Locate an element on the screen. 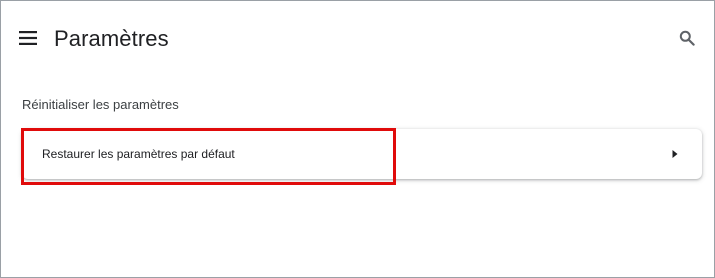 This screenshot has height=278, width=715. hamburger-menu-icon is located at coordinates (28, 38).